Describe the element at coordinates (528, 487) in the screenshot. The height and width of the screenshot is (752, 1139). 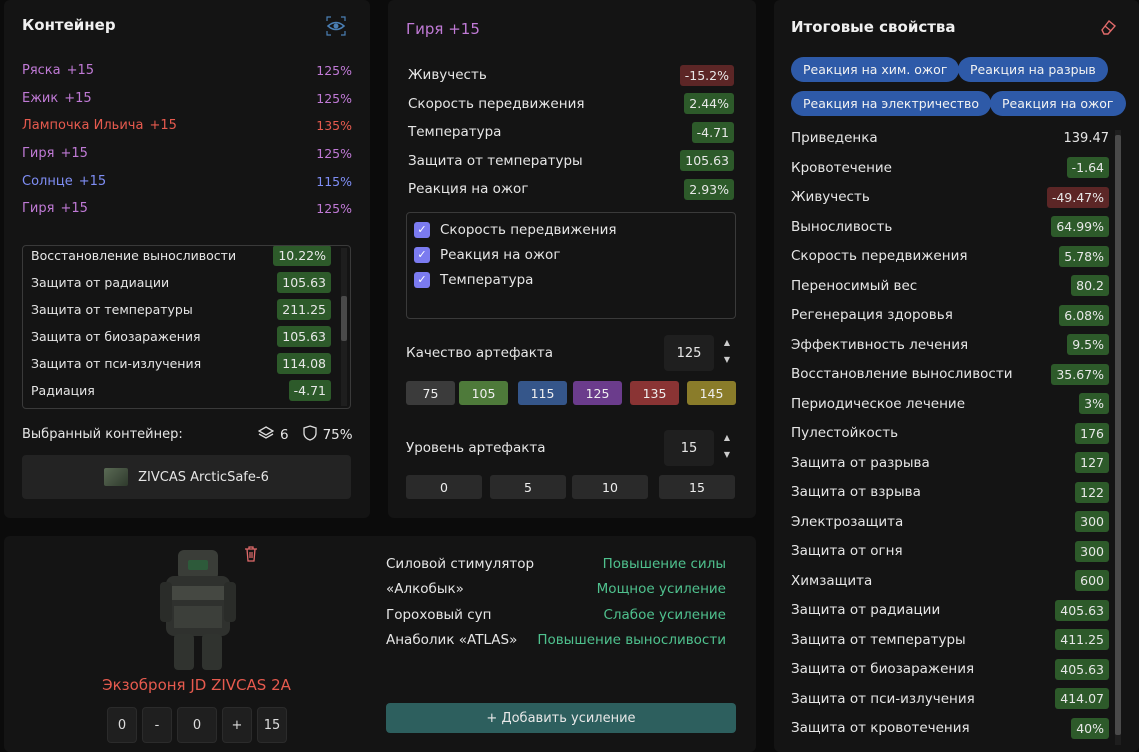
I see `level-option-button: 5` at that location.